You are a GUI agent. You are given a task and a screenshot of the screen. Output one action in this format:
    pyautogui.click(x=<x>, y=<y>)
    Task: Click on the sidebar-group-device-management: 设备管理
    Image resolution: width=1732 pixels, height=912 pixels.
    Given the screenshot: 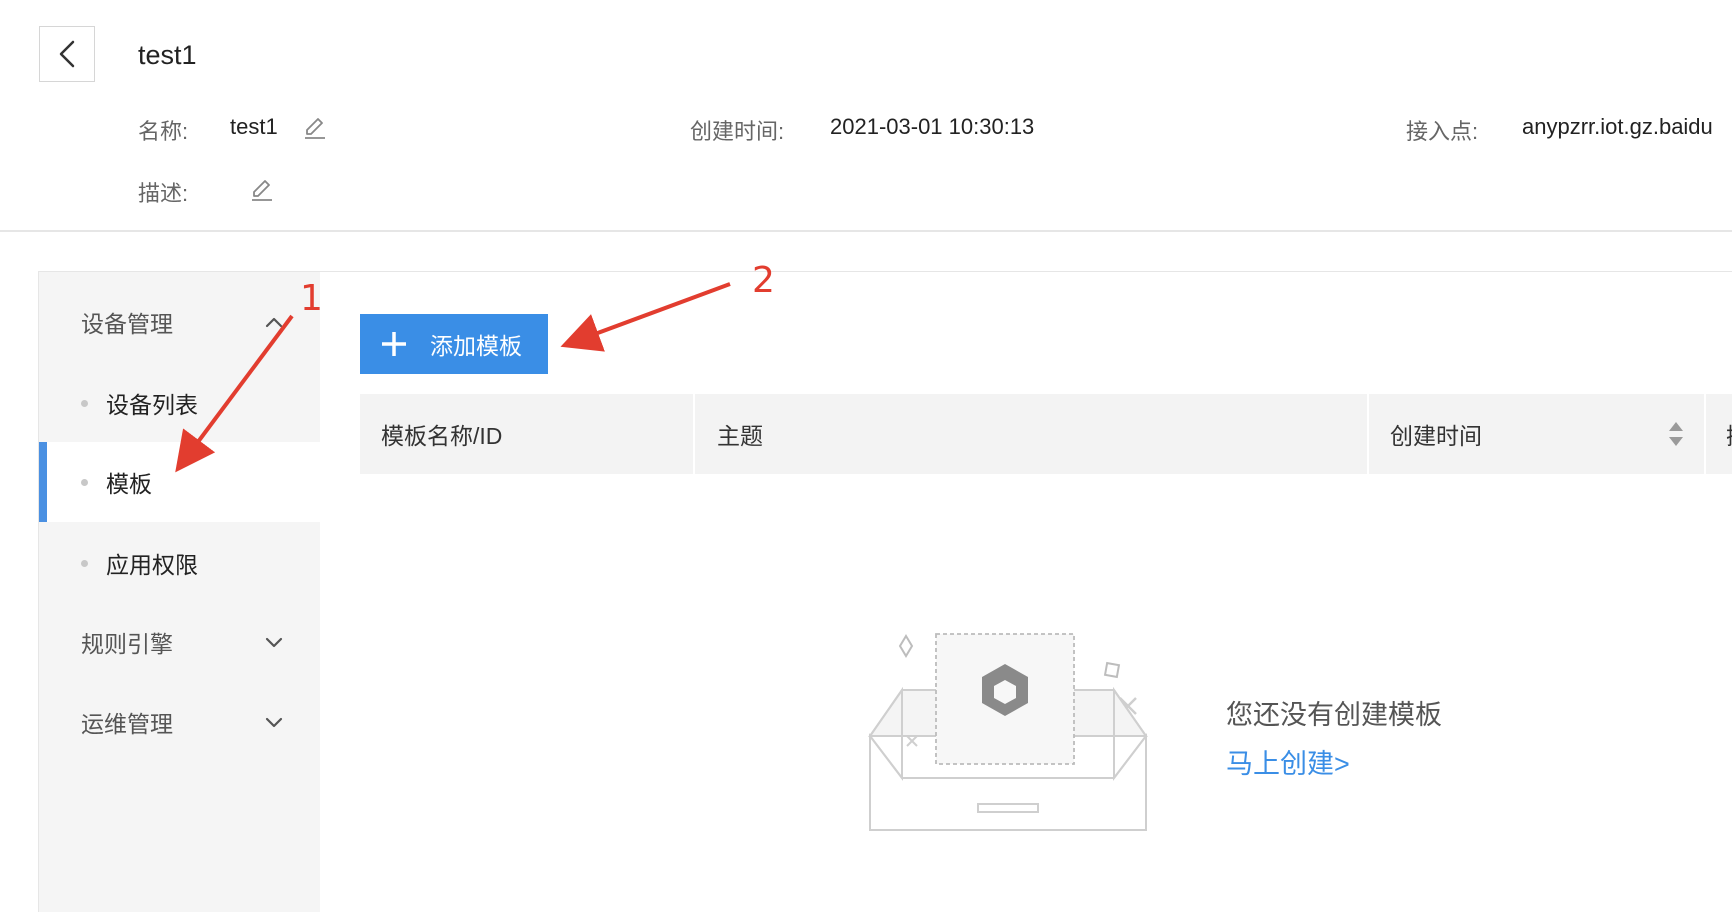 What is the action you would take?
    pyautogui.click(x=179, y=322)
    